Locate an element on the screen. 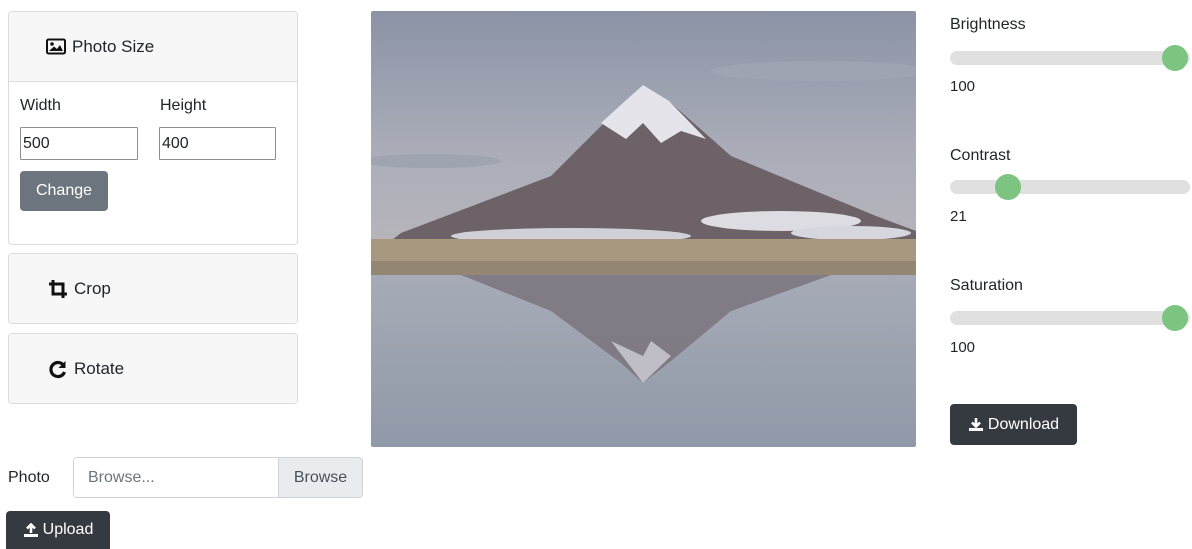 The width and height of the screenshot is (1192, 549). saturation-slider is located at coordinates (1070, 318).